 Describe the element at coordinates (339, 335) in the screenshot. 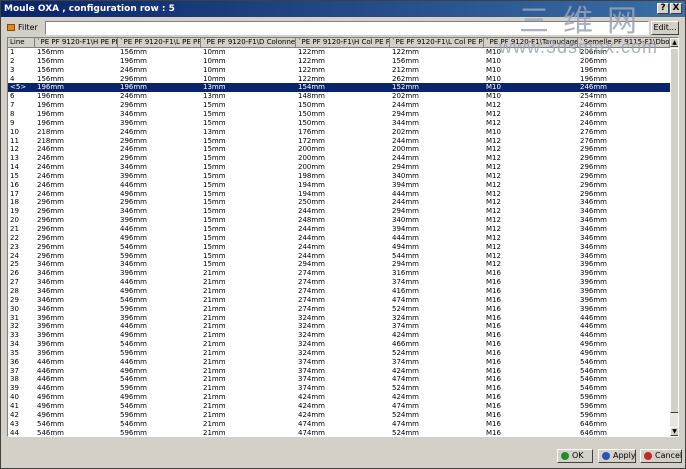

I see `table-row: 33 396mm 496mm 21mm 324mm 424mm M16 446mm` at that location.